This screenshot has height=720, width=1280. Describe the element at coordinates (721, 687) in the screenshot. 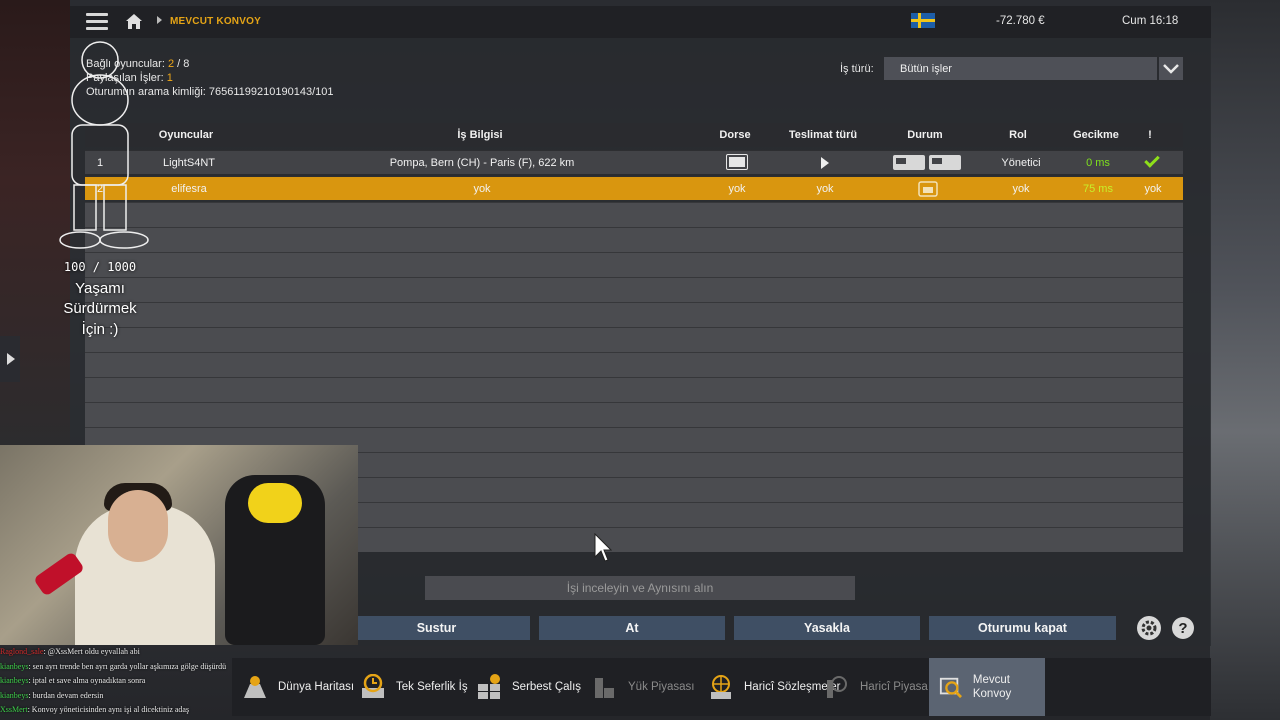

I see `globe-icon` at that location.